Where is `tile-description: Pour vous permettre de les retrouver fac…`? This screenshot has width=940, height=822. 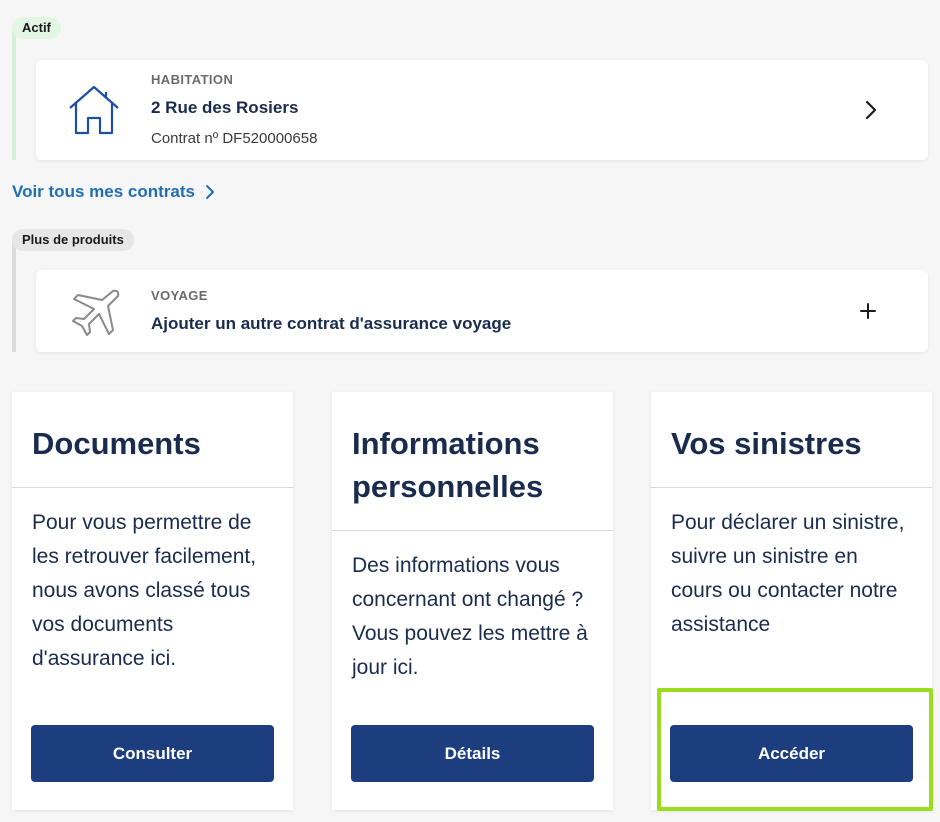
tile-description: Pour vous permettre de les retrouver fac… is located at coordinates (144, 590).